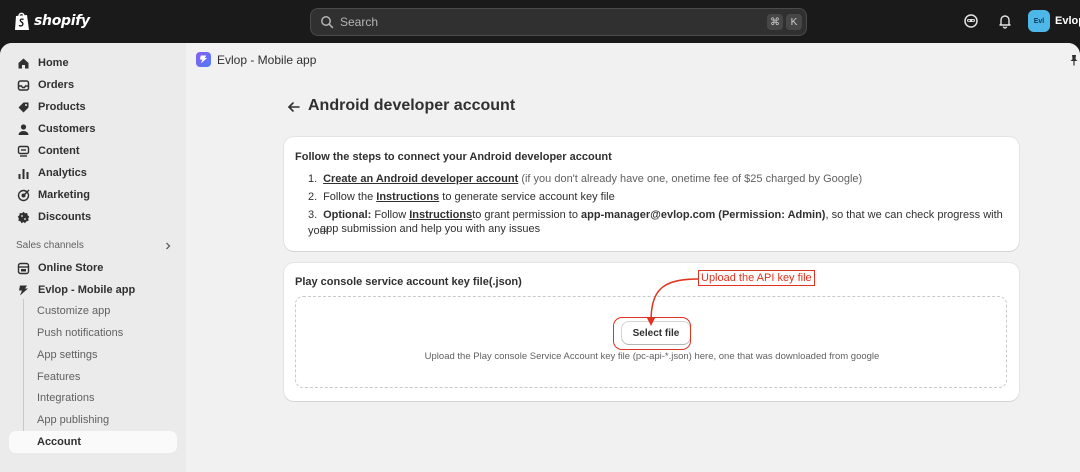  What do you see at coordinates (527, 215) in the screenshot?
I see `step-3-mid: to grant permission to` at bounding box center [527, 215].